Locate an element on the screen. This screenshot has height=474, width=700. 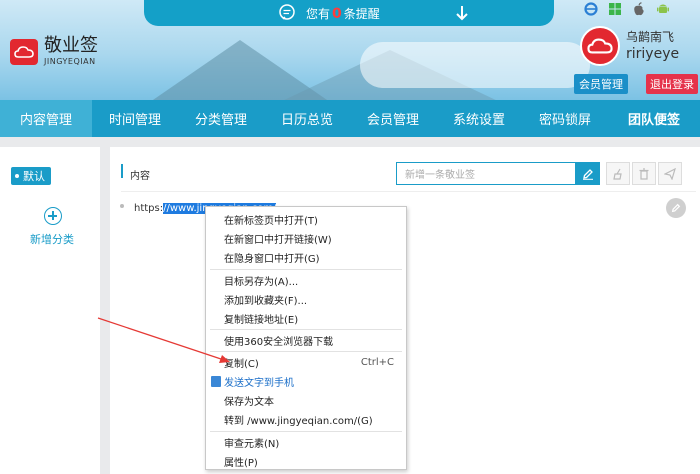
menu-item-download-360: 使用360安全浏览器下载 is located at coordinates (306, 340).